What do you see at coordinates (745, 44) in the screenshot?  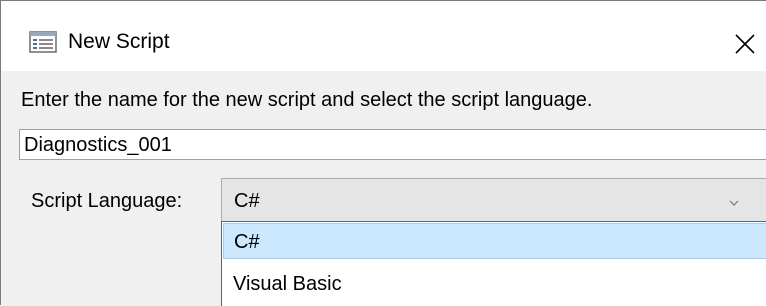 I see `close-icon` at bounding box center [745, 44].